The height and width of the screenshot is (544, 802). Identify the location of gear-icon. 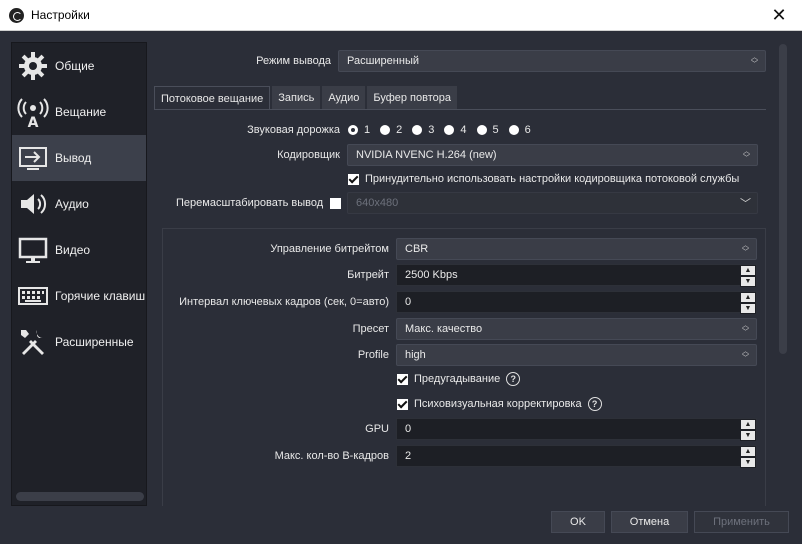
(33, 66).